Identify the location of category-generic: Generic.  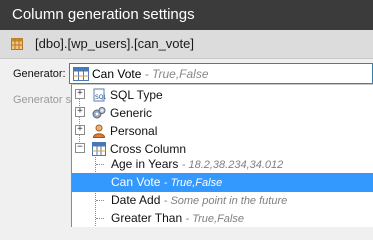
(131, 113).